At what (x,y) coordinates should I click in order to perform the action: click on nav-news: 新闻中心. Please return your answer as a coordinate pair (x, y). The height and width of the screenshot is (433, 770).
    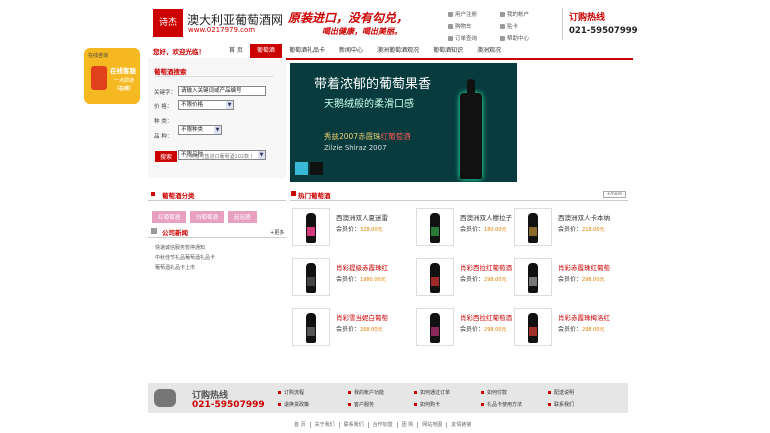
    Looking at the image, I should click on (351, 51).